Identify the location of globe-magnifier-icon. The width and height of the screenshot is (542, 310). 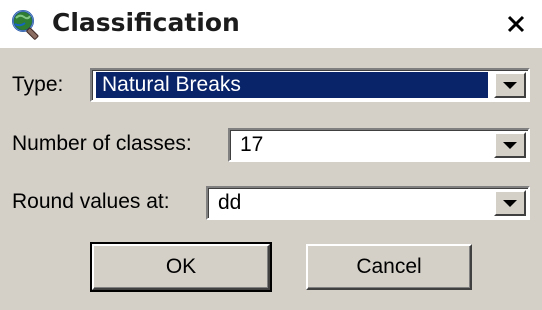
(27, 24).